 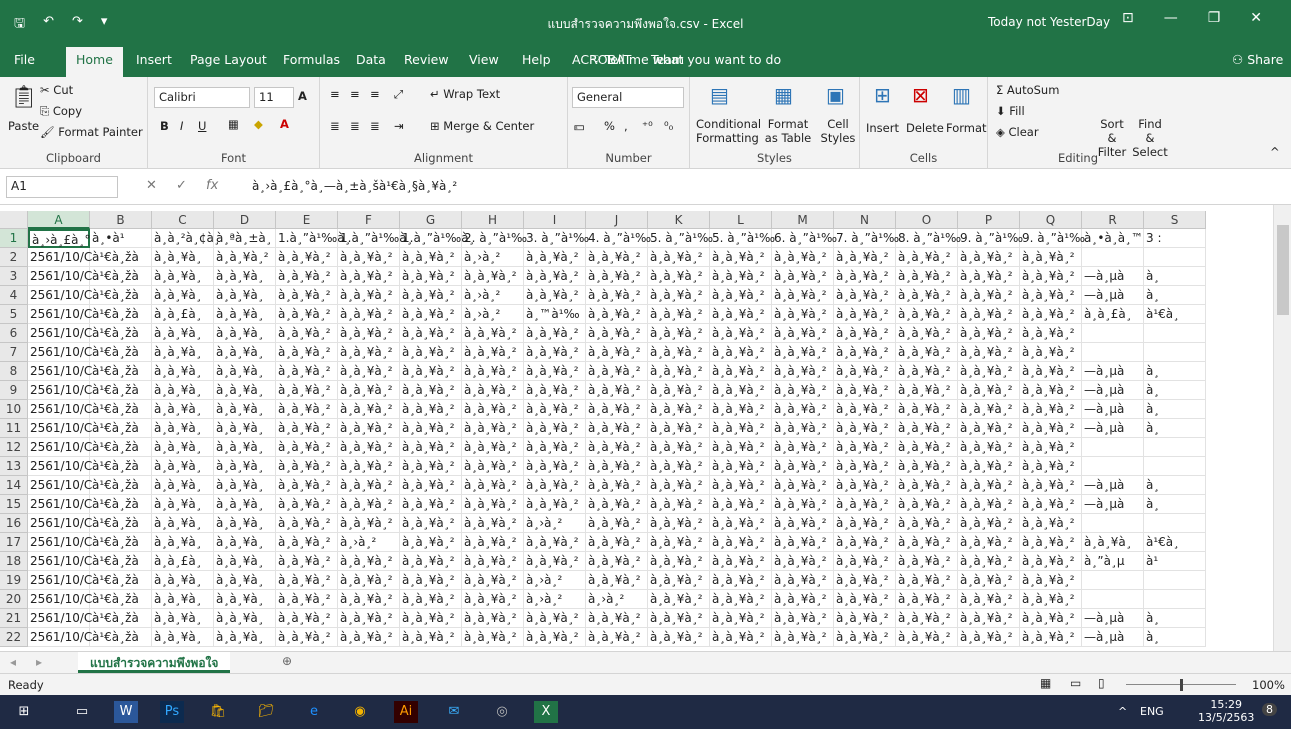 What do you see at coordinates (555, 314) in the screenshot?
I see `cell: à¸™à¹‰` at bounding box center [555, 314].